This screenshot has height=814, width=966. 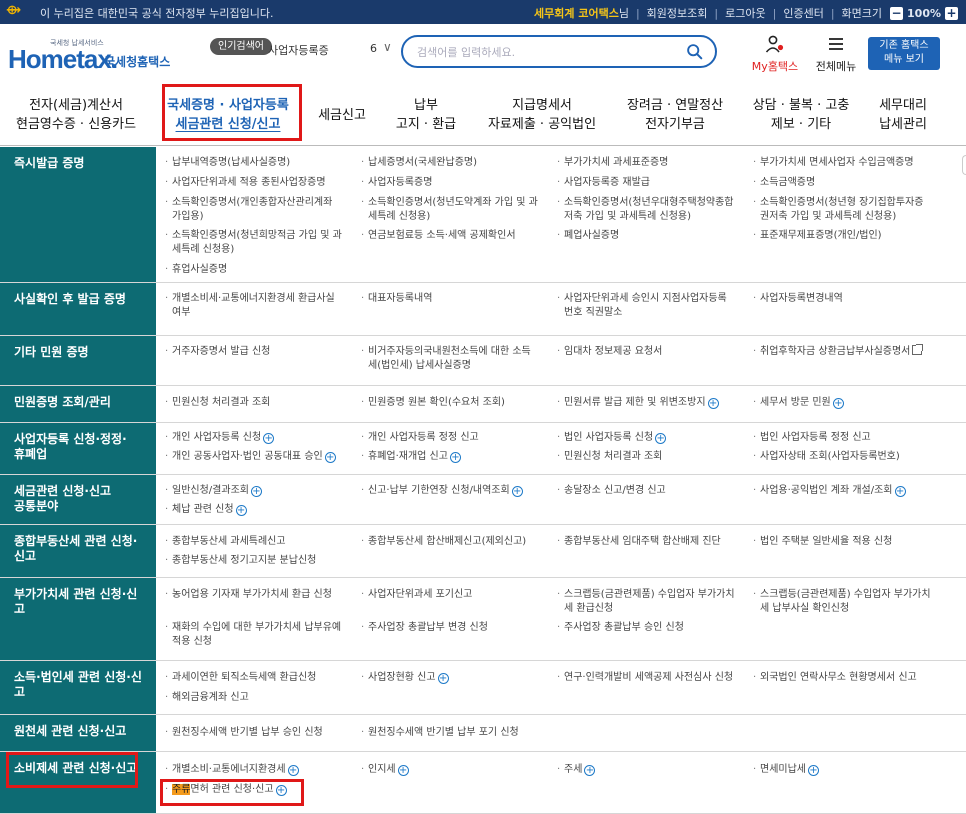 What do you see at coordinates (78, 551) in the screenshot?
I see `category-title: 종합부동산세 관련 신청· 신고` at bounding box center [78, 551].